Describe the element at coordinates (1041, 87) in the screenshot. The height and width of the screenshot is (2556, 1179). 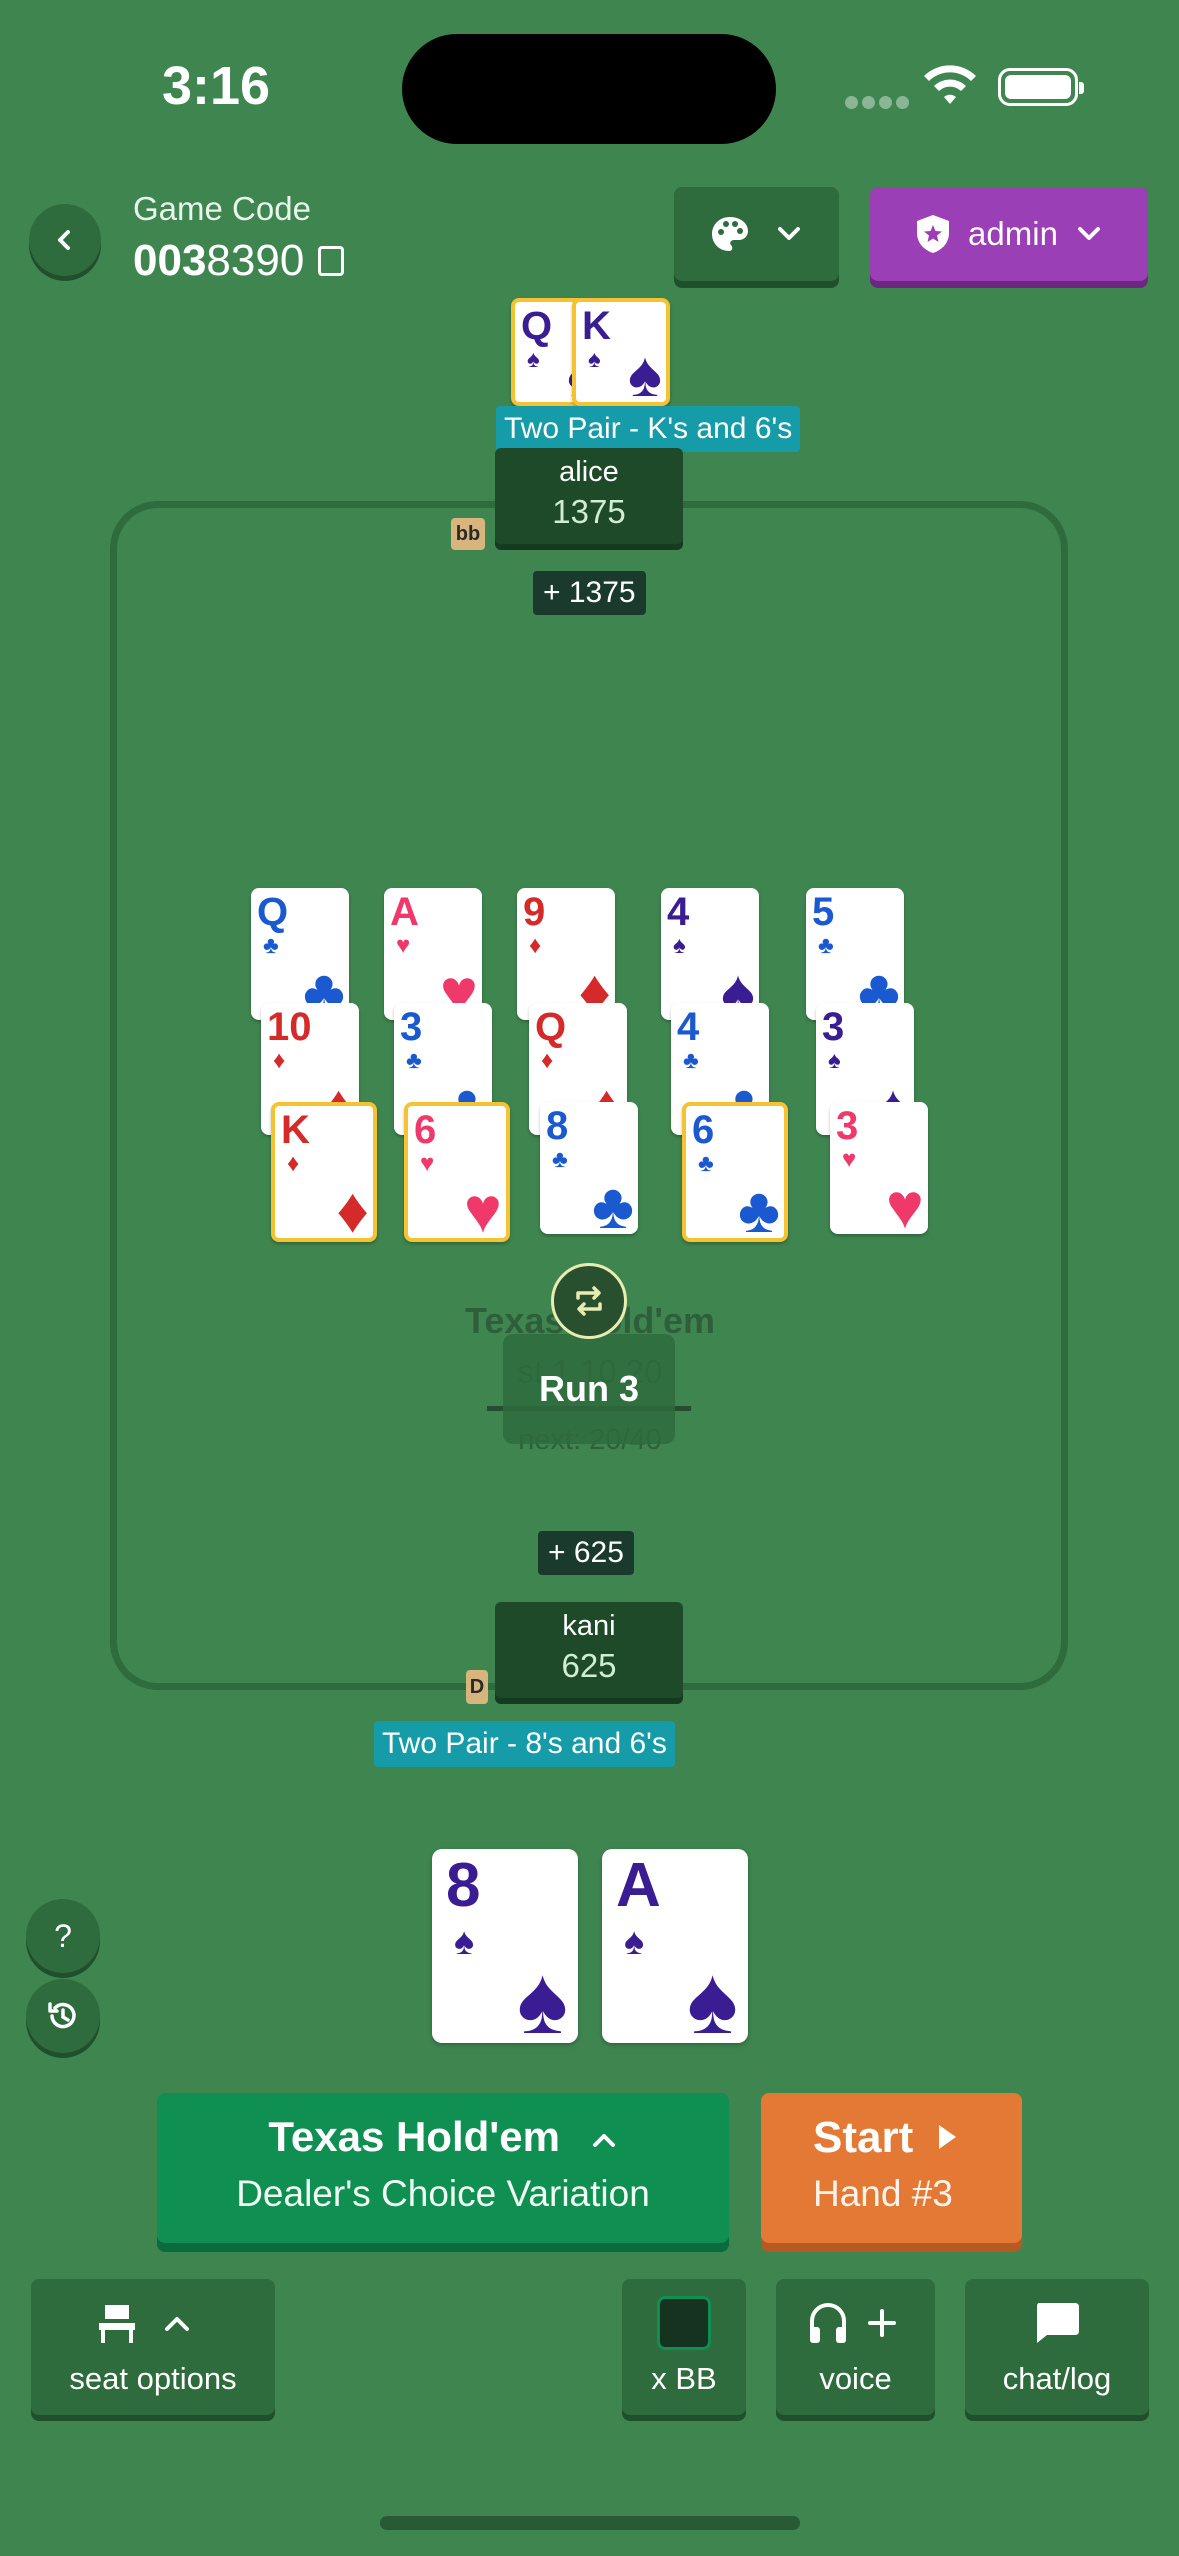
I see `battery-icon` at that location.